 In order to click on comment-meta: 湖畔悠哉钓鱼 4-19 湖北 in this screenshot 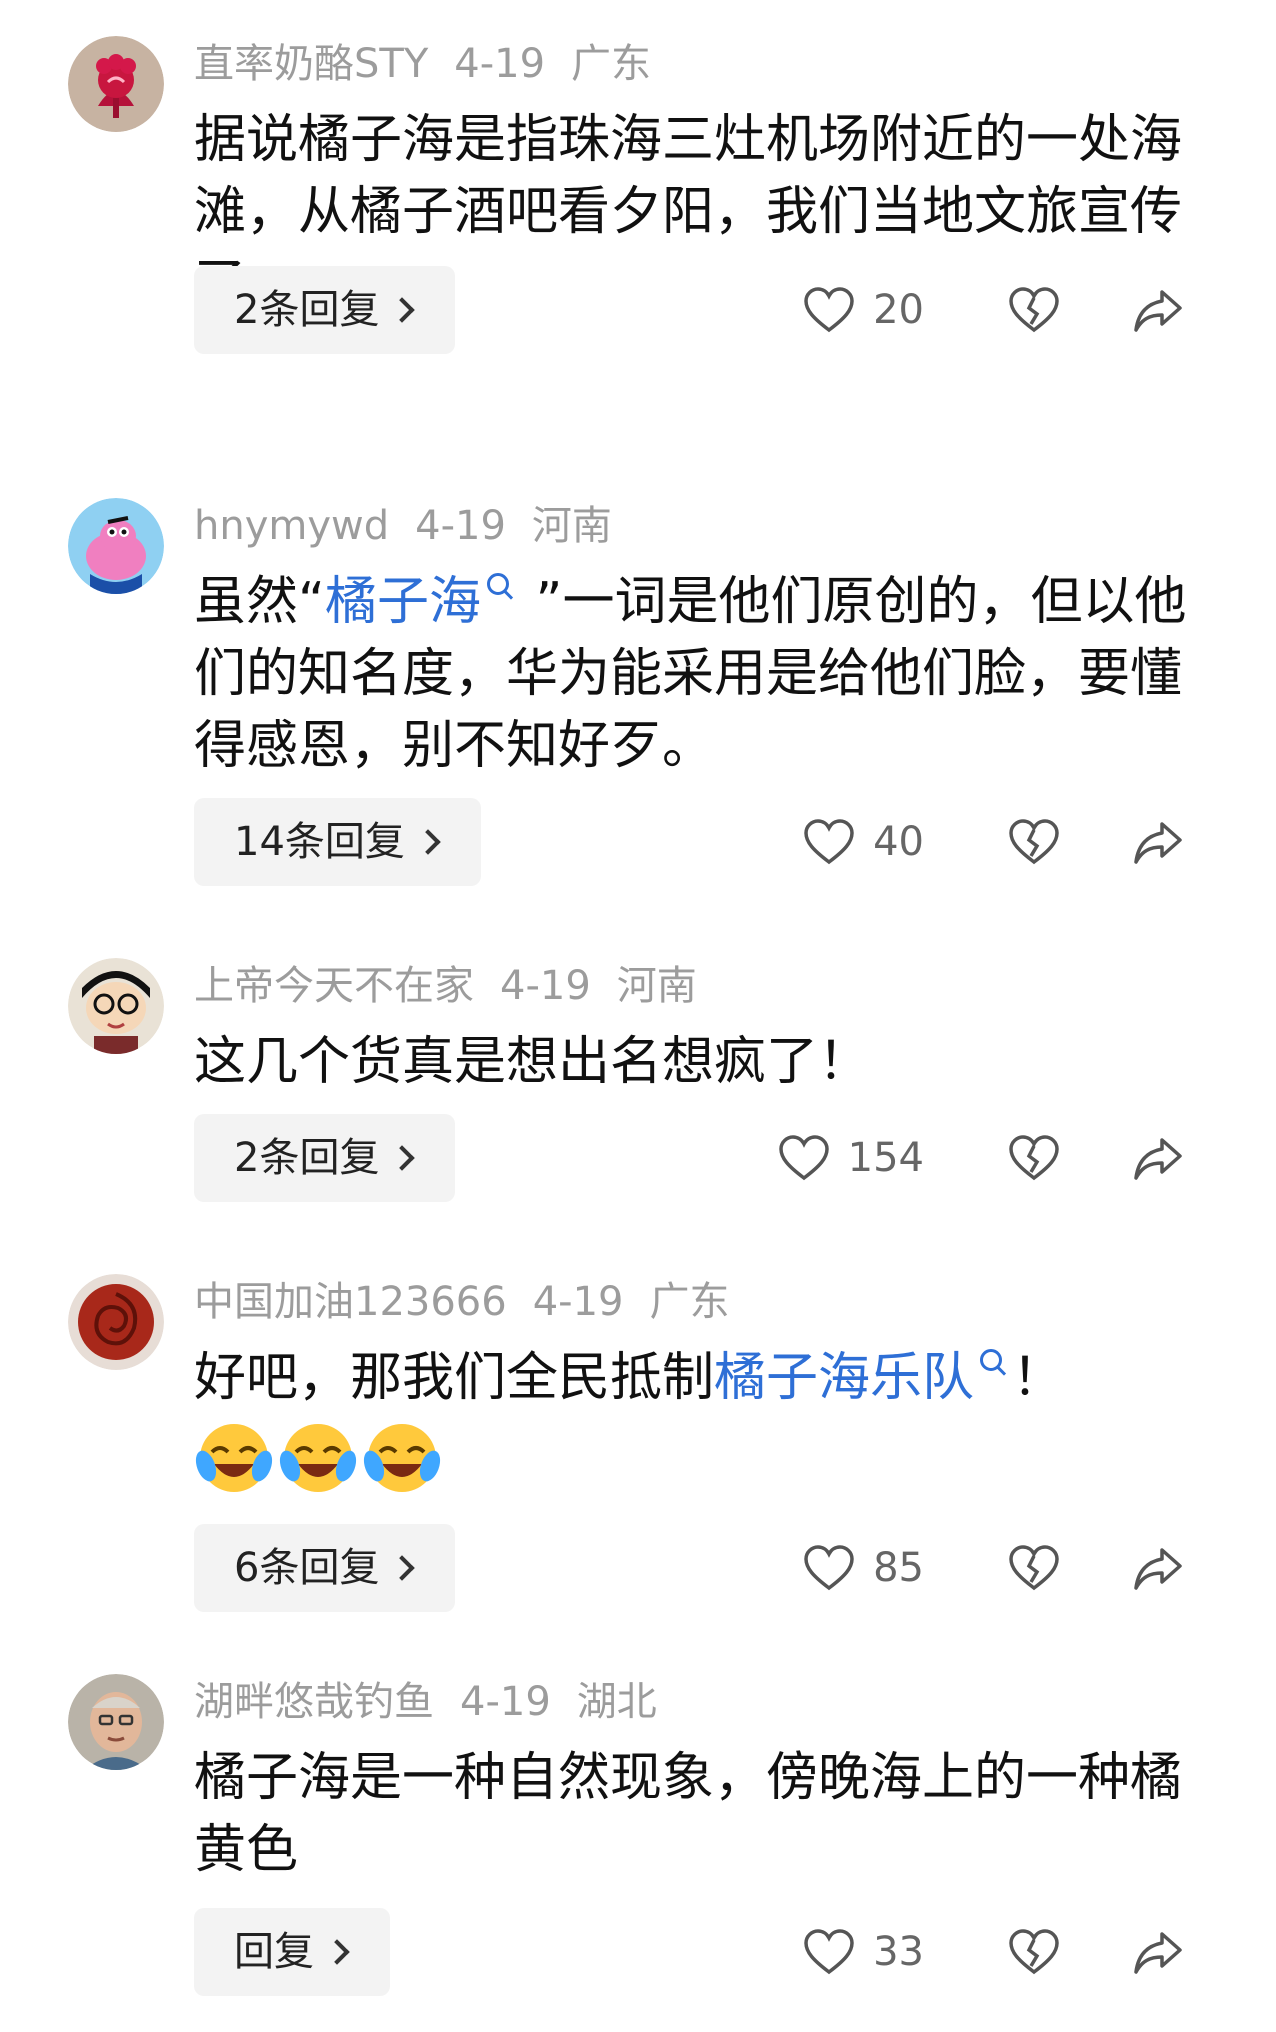, I will do `click(438, 1702)`.